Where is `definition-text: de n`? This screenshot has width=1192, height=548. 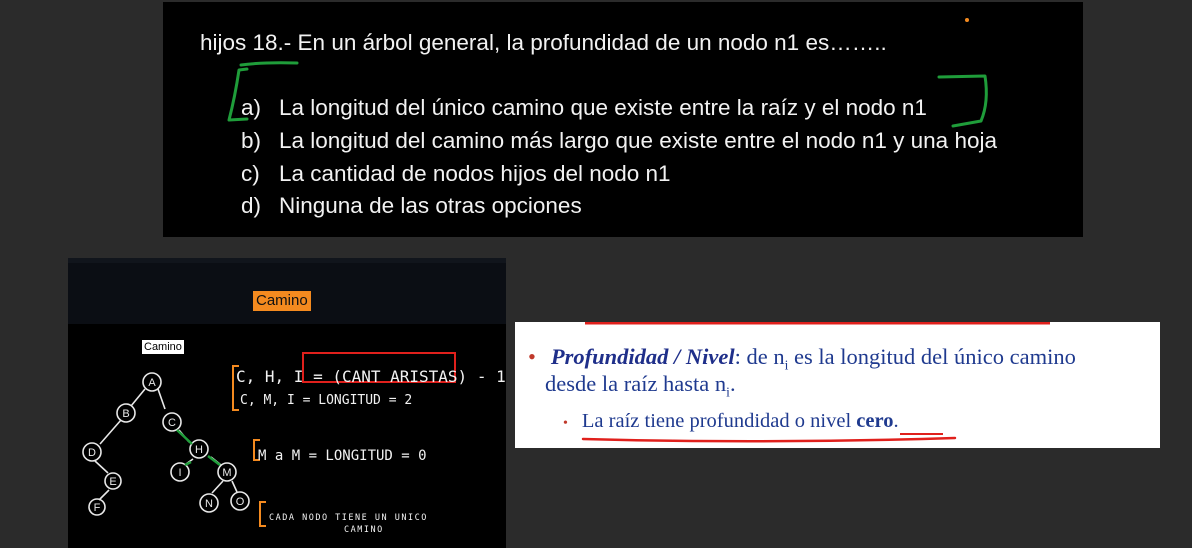 definition-text: de n is located at coordinates (762, 356).